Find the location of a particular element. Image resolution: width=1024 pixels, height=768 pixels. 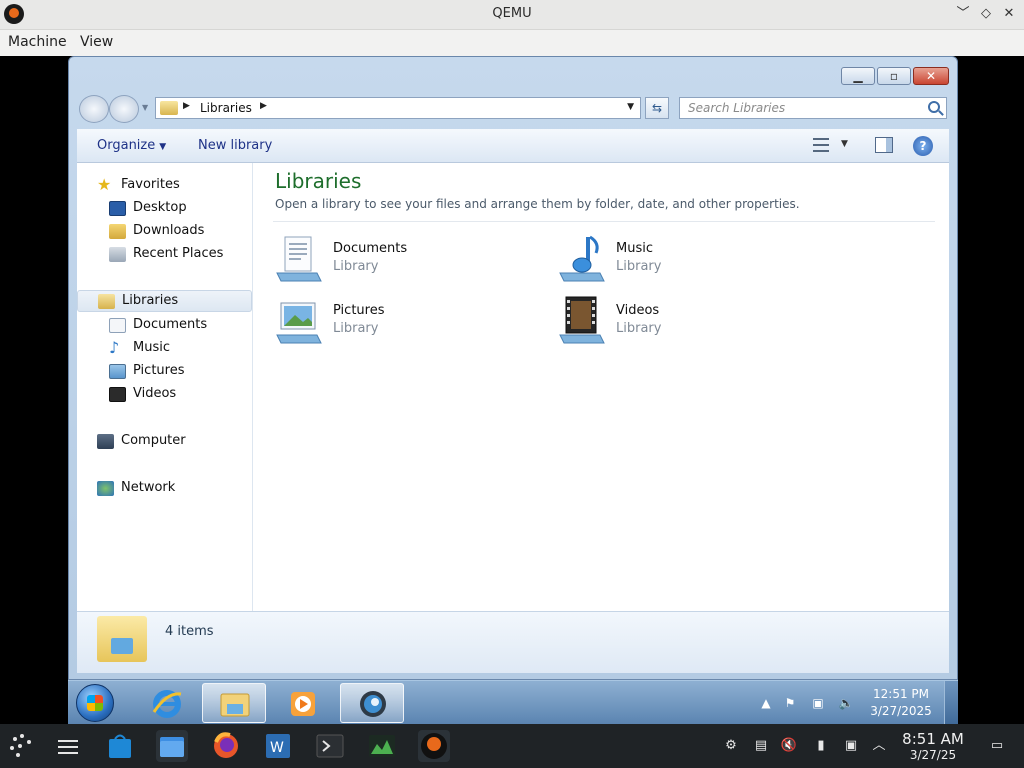

star-icon: ★ is located at coordinates (104, 184).